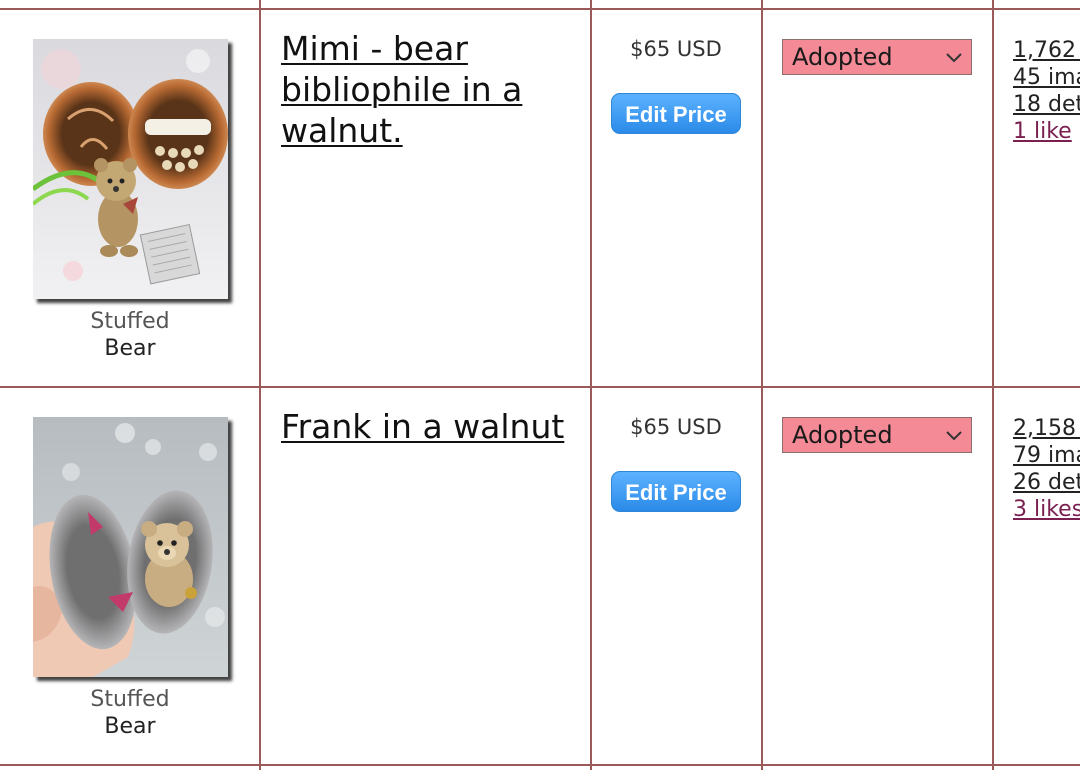 The width and height of the screenshot is (1080, 770). I want to click on bear-in-open-walnut-photo, so click(130, 547).